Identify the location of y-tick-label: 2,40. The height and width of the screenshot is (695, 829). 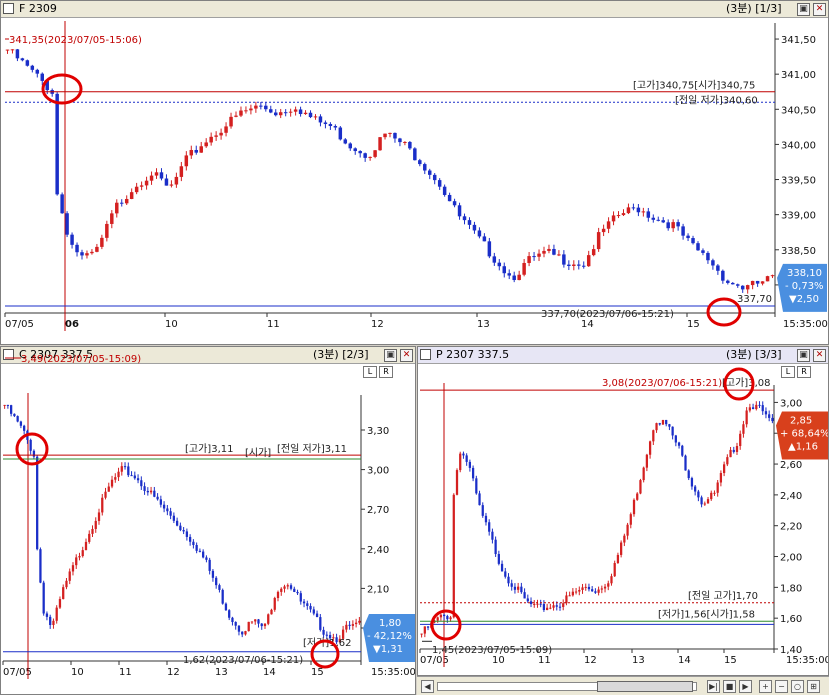
(791, 496).